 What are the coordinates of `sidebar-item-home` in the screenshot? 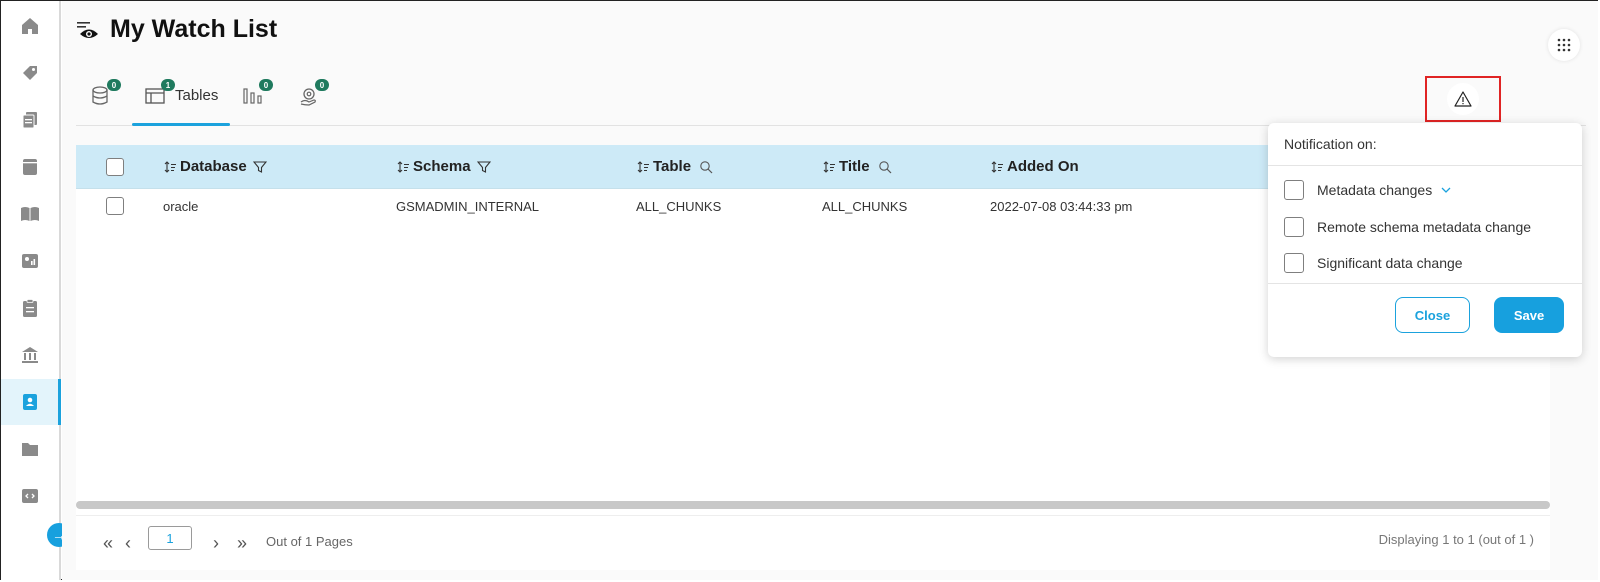 It's located at (30, 26).